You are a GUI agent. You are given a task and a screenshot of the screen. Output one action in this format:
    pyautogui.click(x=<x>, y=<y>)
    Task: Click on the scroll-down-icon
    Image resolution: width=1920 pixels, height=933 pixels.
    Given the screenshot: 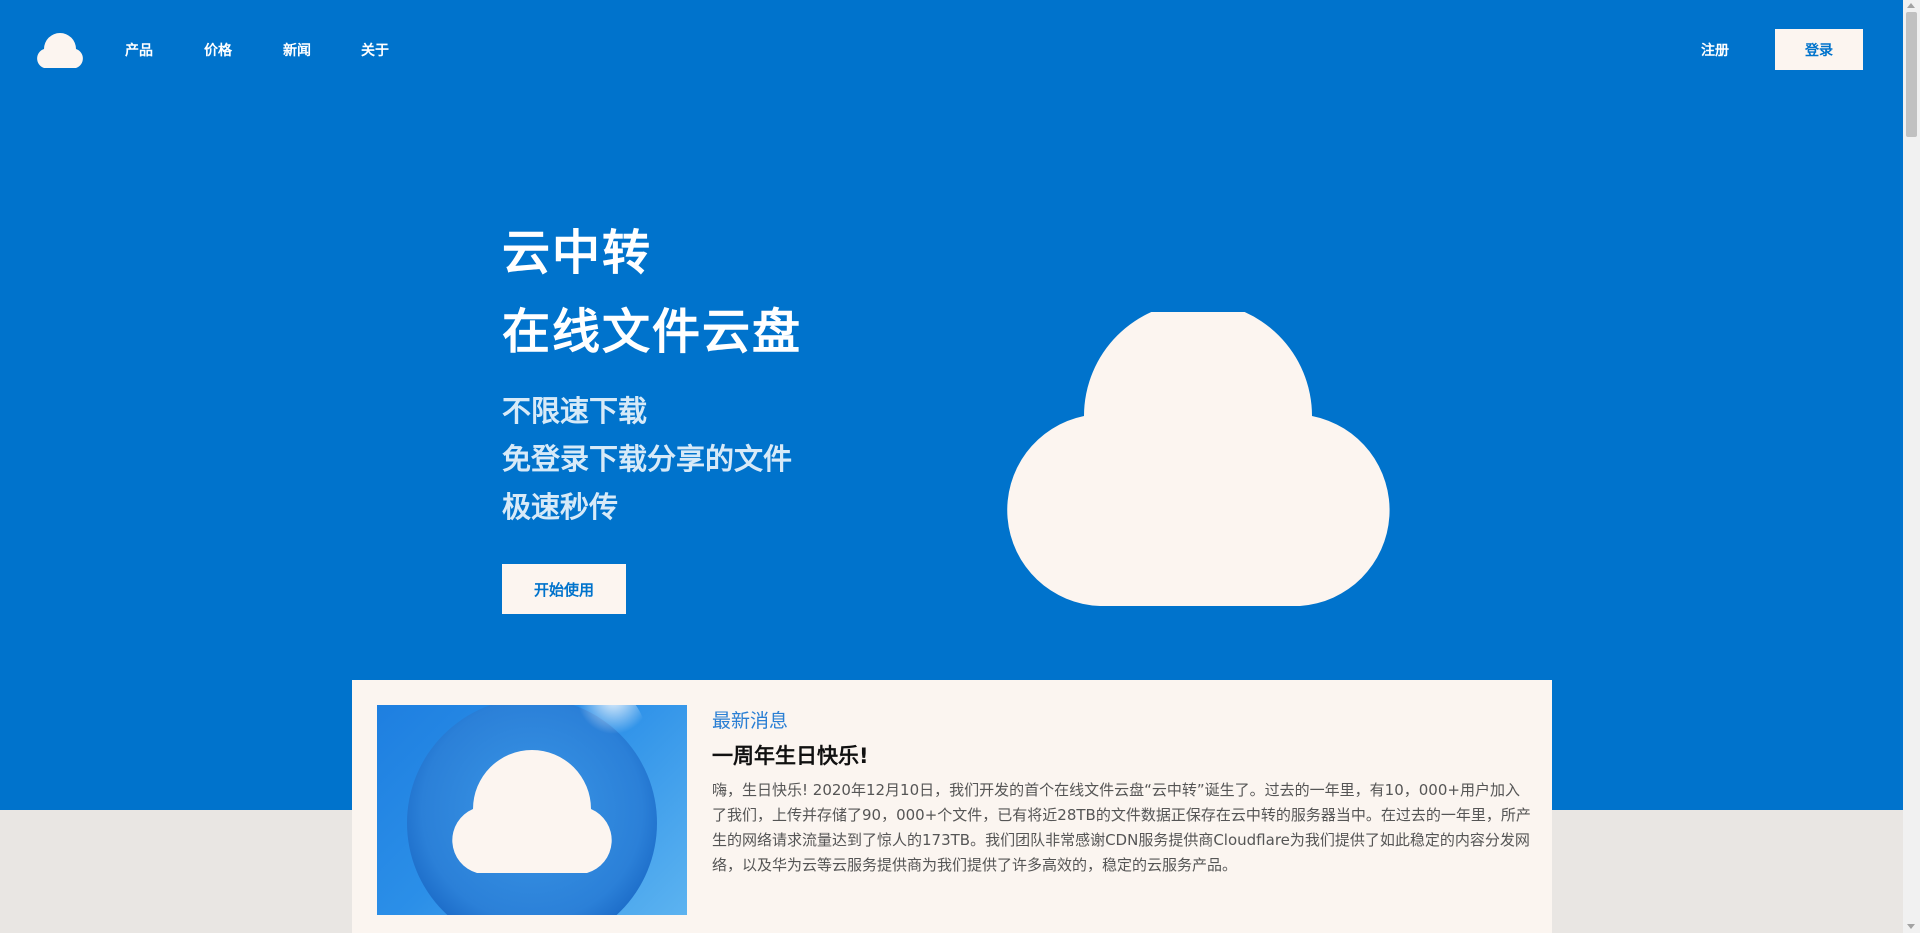 What is the action you would take?
    pyautogui.click(x=1911, y=926)
    